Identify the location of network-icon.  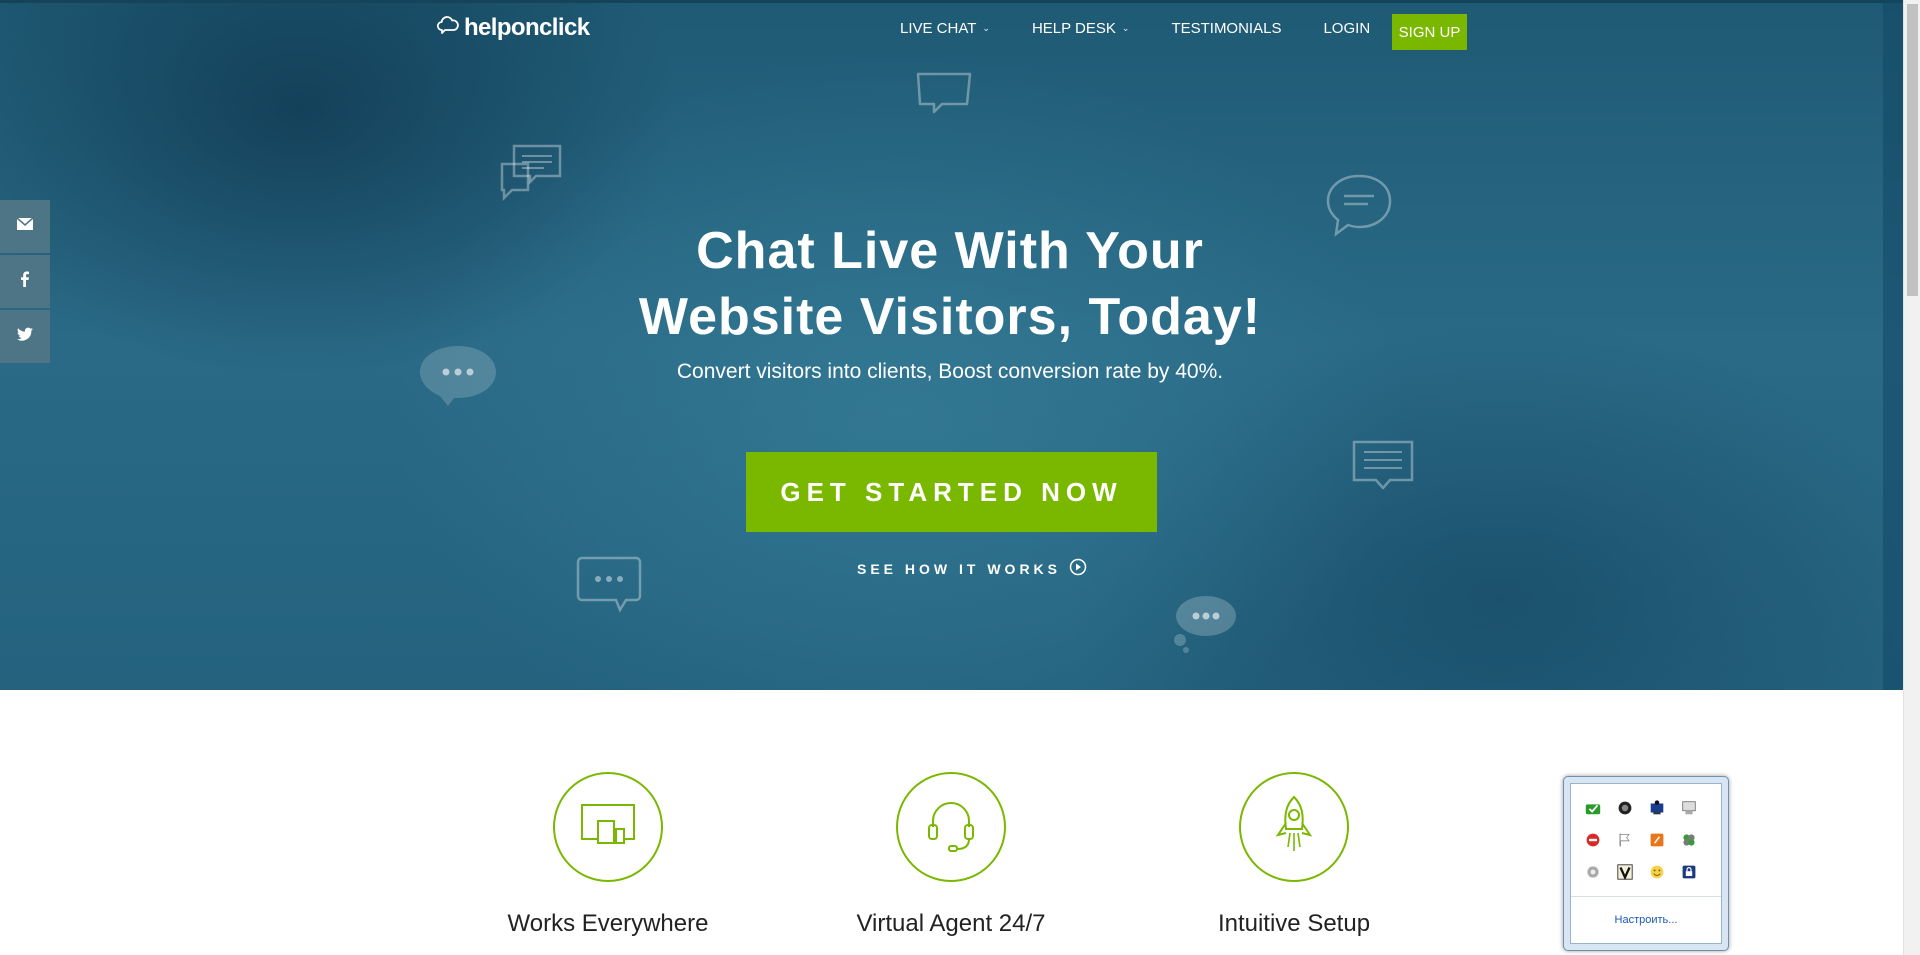
(1689, 808).